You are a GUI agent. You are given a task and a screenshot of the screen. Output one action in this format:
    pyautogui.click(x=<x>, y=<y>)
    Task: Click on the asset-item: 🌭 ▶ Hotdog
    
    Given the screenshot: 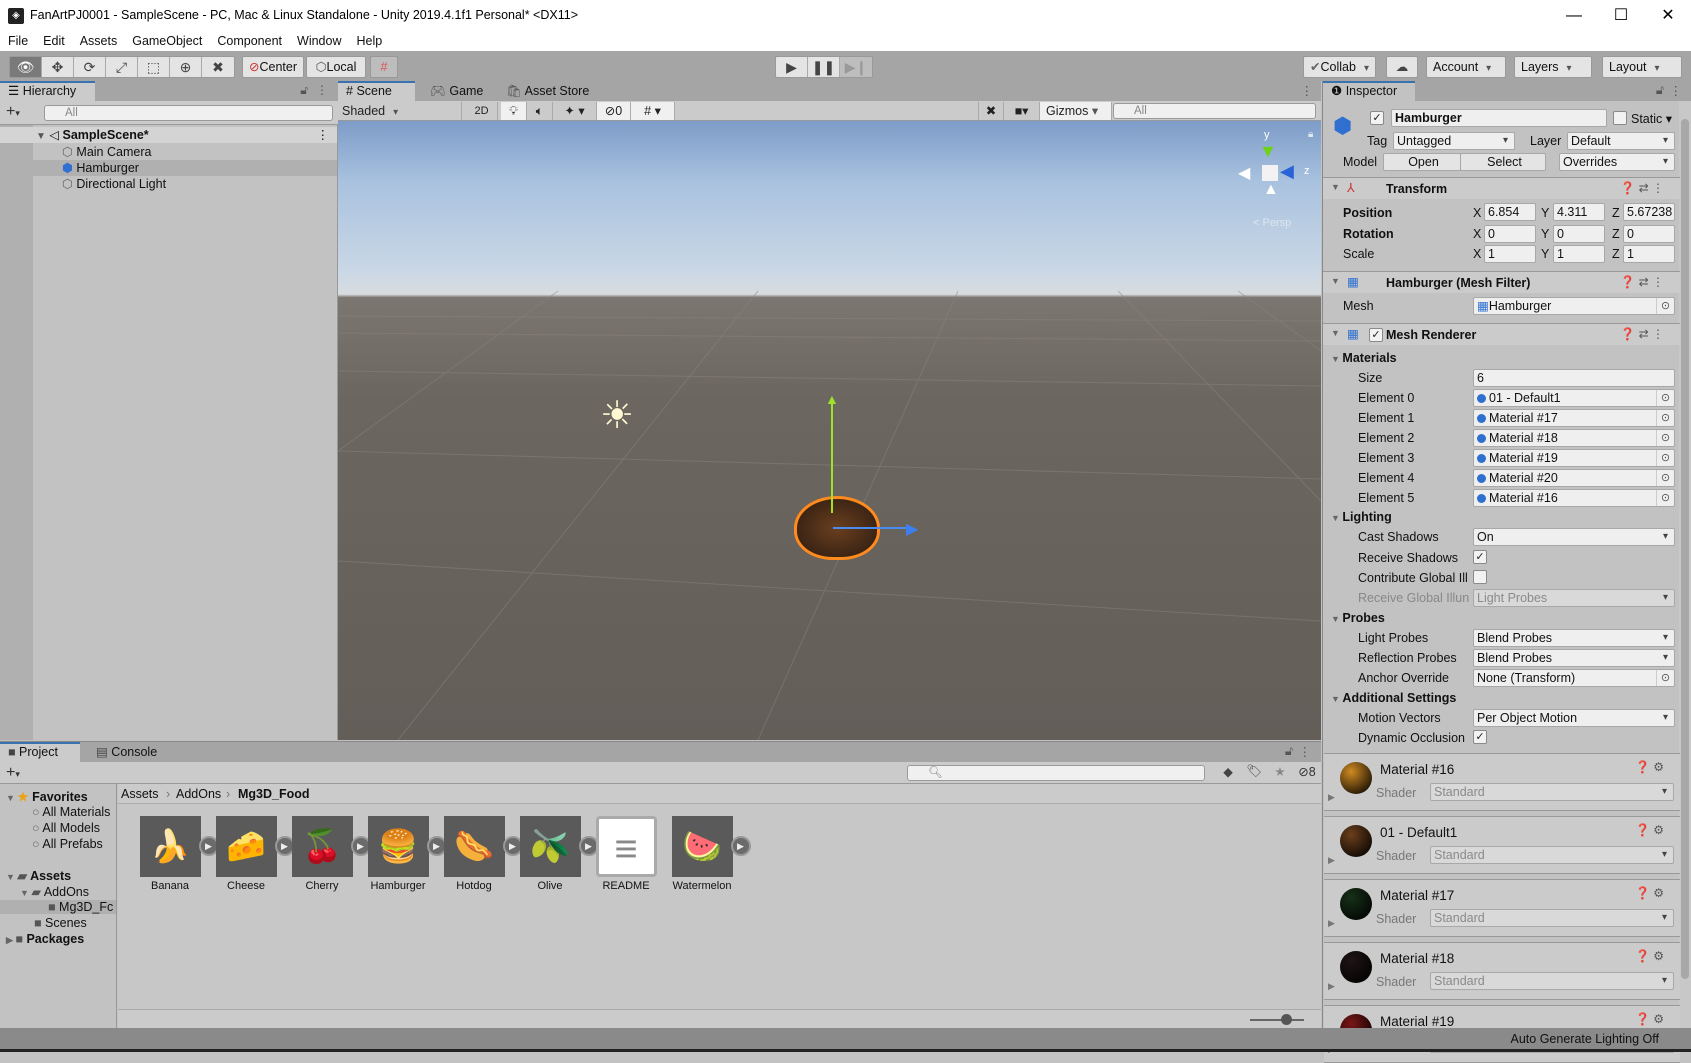 What is the action you would take?
    pyautogui.click(x=479, y=854)
    